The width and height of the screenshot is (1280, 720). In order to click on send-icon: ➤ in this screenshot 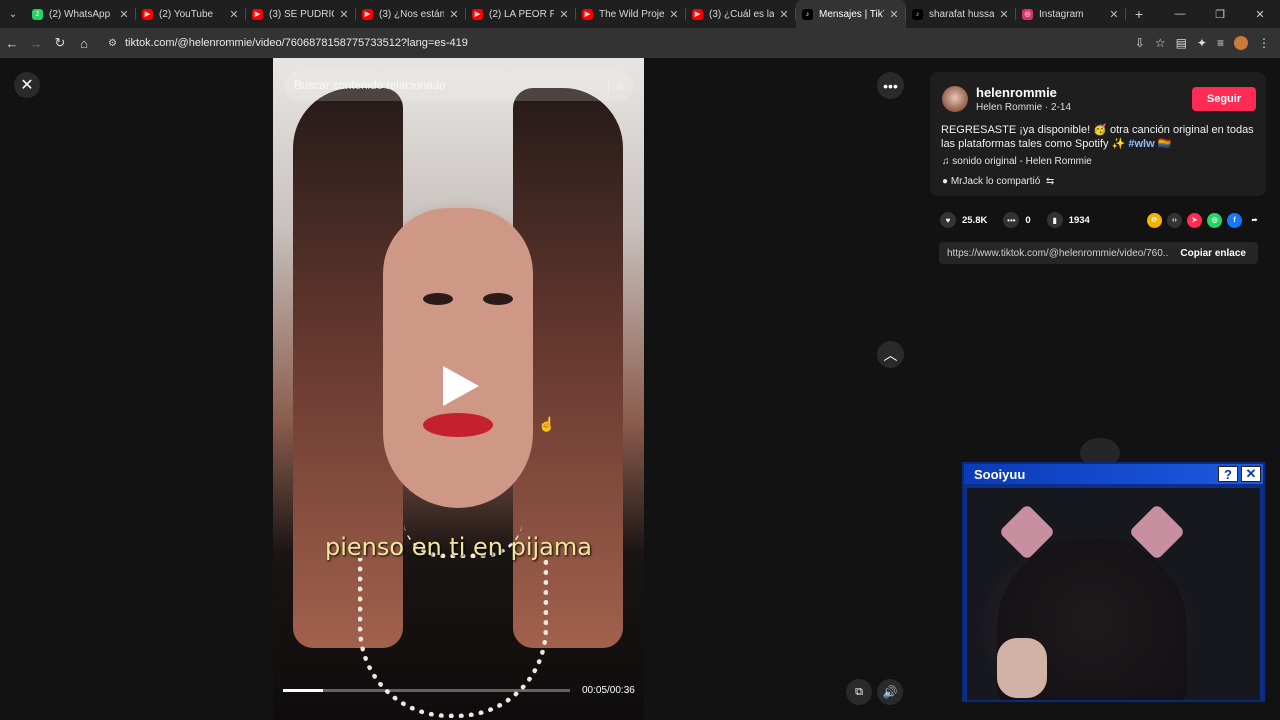, I will do `click(1194, 220)`.